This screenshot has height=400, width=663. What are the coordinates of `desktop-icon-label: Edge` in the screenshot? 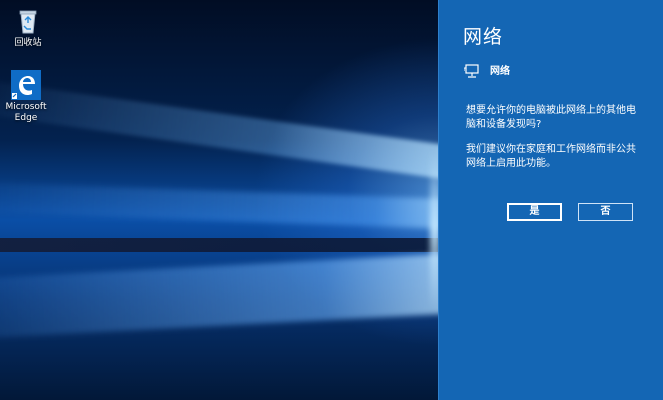 It's located at (26, 118).